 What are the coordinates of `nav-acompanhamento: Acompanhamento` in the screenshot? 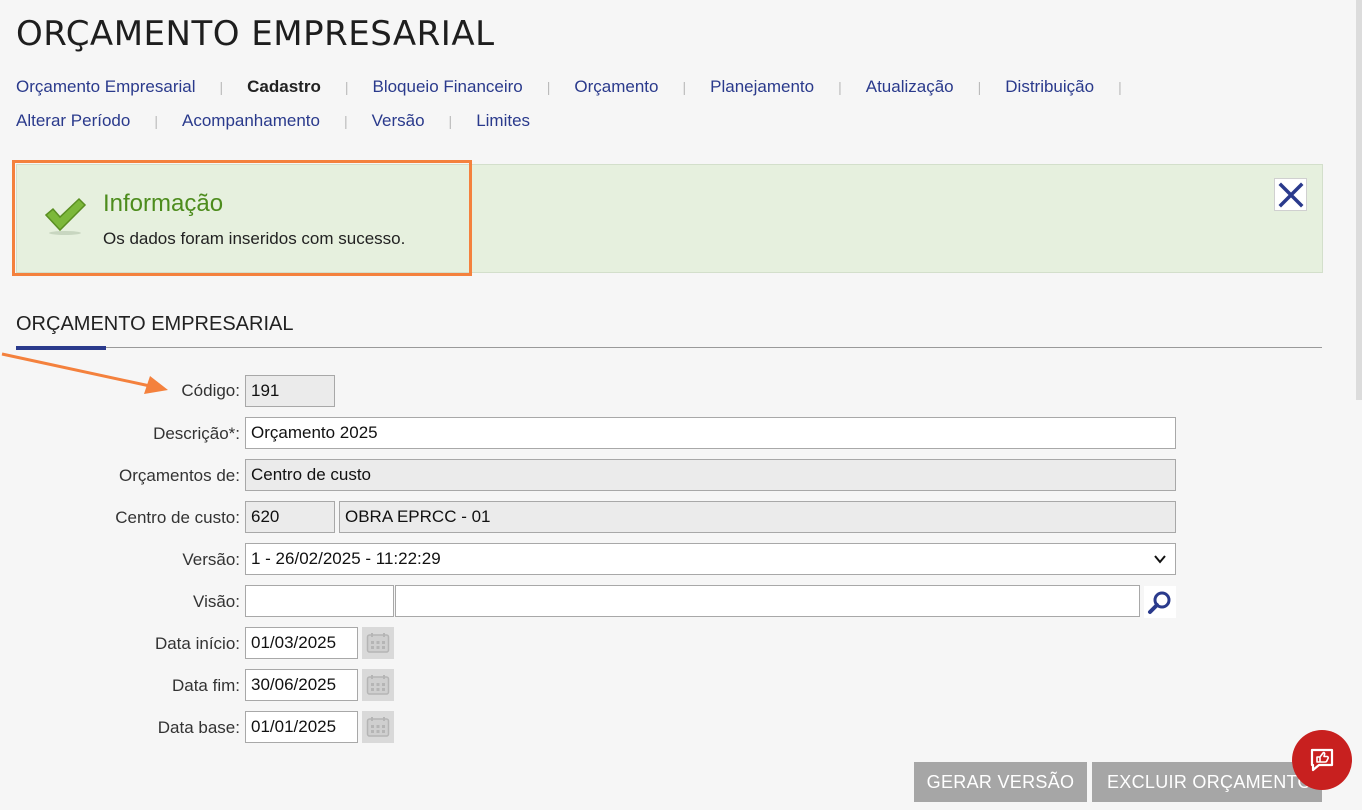 It's located at (251, 121).